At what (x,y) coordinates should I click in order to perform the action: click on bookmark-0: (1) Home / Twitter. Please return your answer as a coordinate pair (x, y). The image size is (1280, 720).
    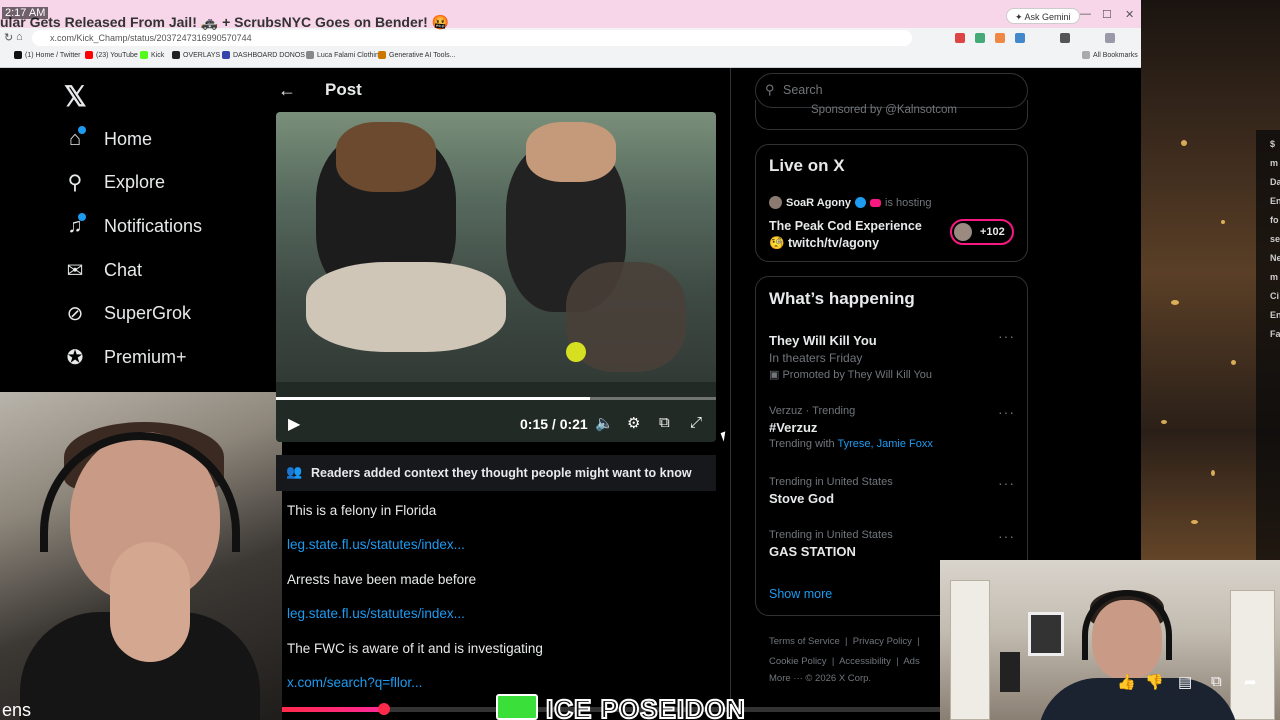
    Looking at the image, I should click on (47, 55).